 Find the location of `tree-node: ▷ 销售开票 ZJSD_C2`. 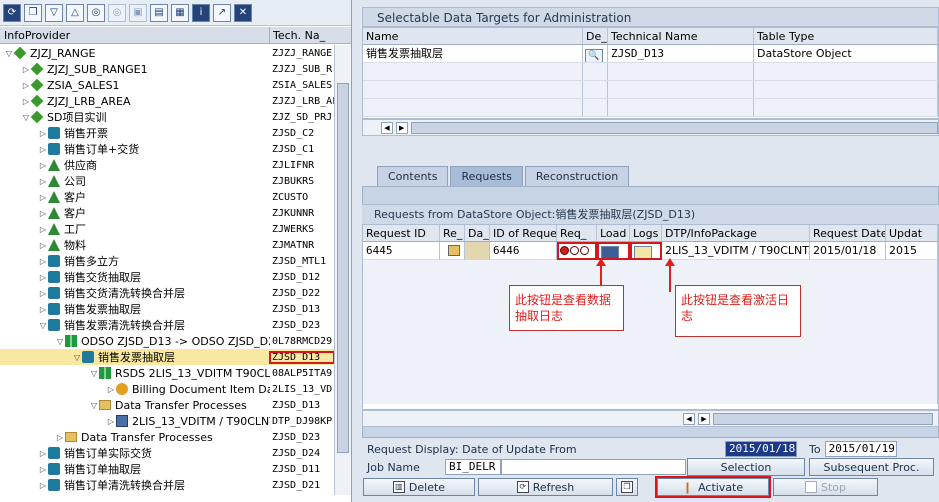

tree-node: ▷ 销售开票 ZJSD_C2 is located at coordinates (167, 133).